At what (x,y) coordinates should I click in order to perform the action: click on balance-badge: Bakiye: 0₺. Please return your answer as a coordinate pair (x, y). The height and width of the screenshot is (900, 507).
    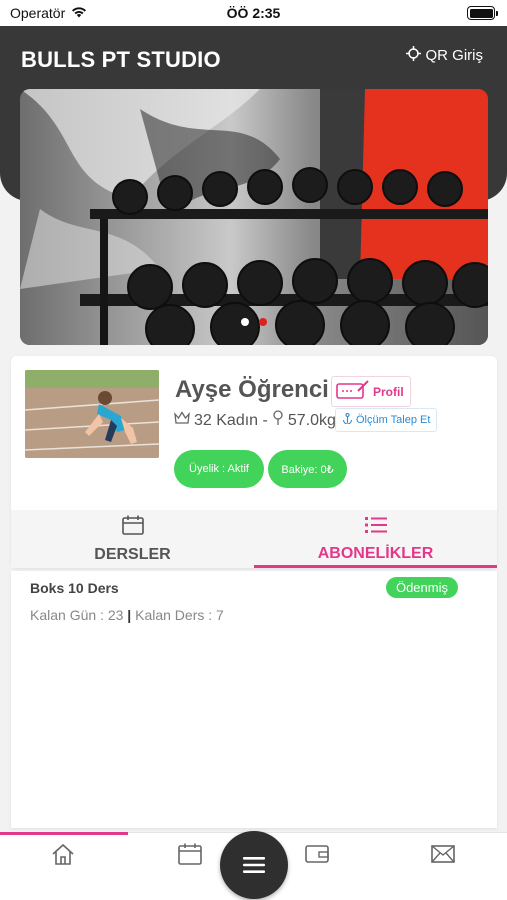
    Looking at the image, I should click on (307, 469).